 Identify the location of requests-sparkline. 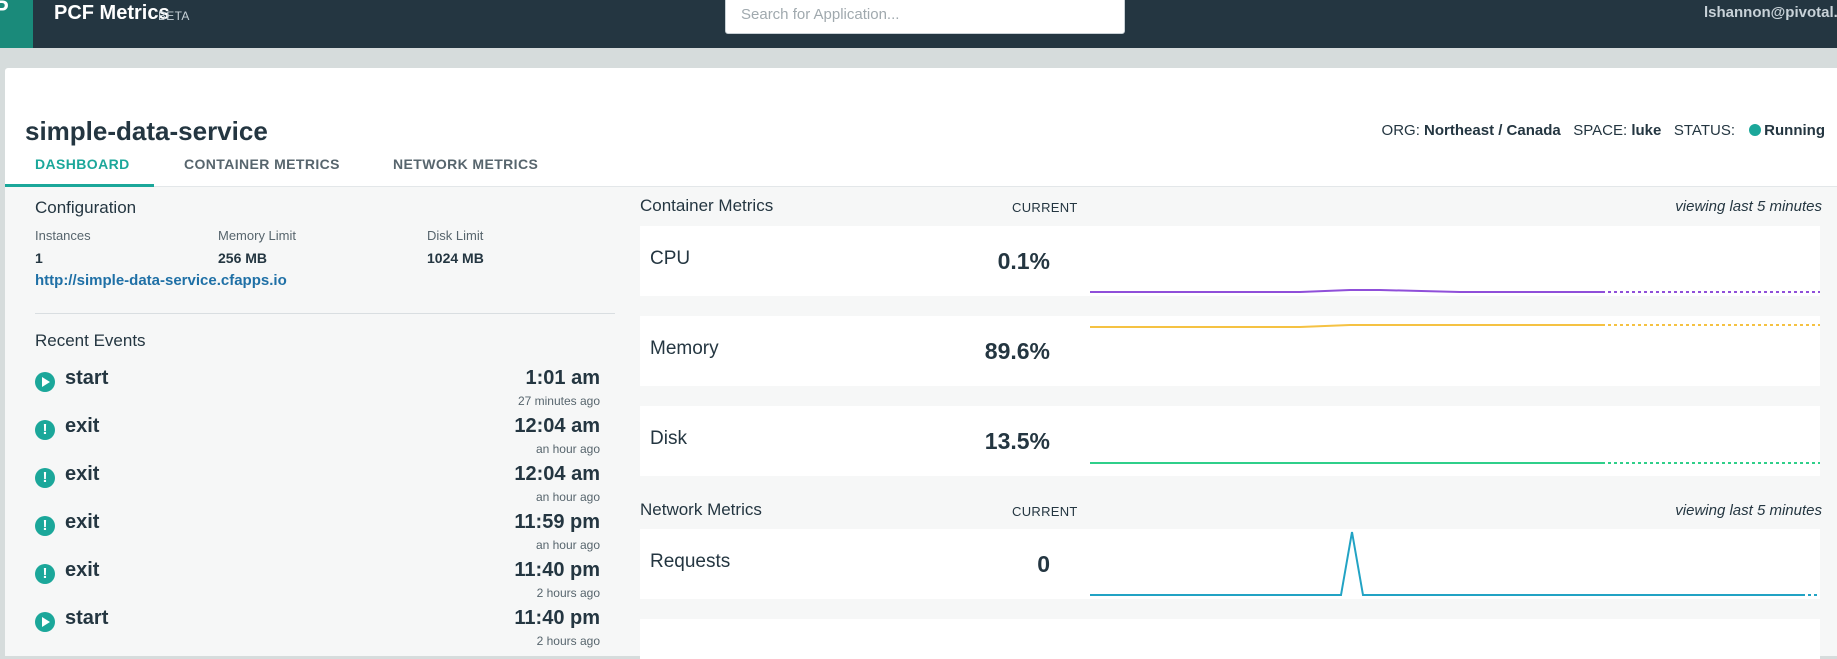
(1455, 563).